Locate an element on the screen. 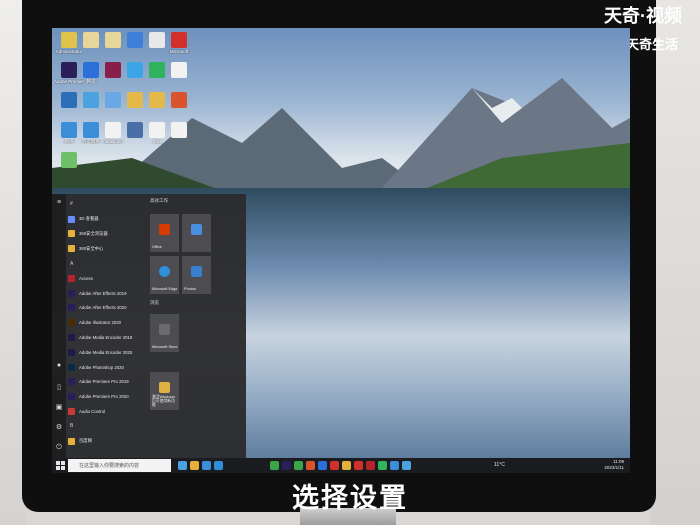 This screenshot has width=700, height=525. settings-icon: ⚙ is located at coordinates (59, 428).